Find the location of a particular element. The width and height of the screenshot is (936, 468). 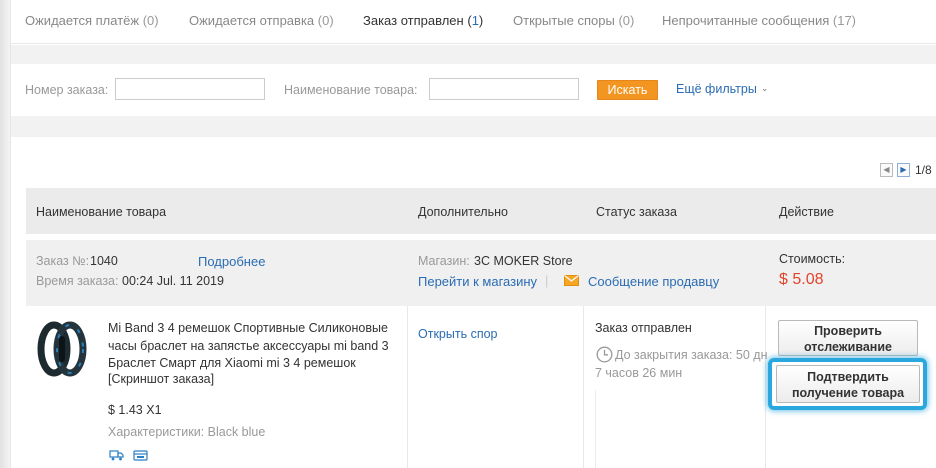

tab-label: Ожидается платёж is located at coordinates (82, 20).